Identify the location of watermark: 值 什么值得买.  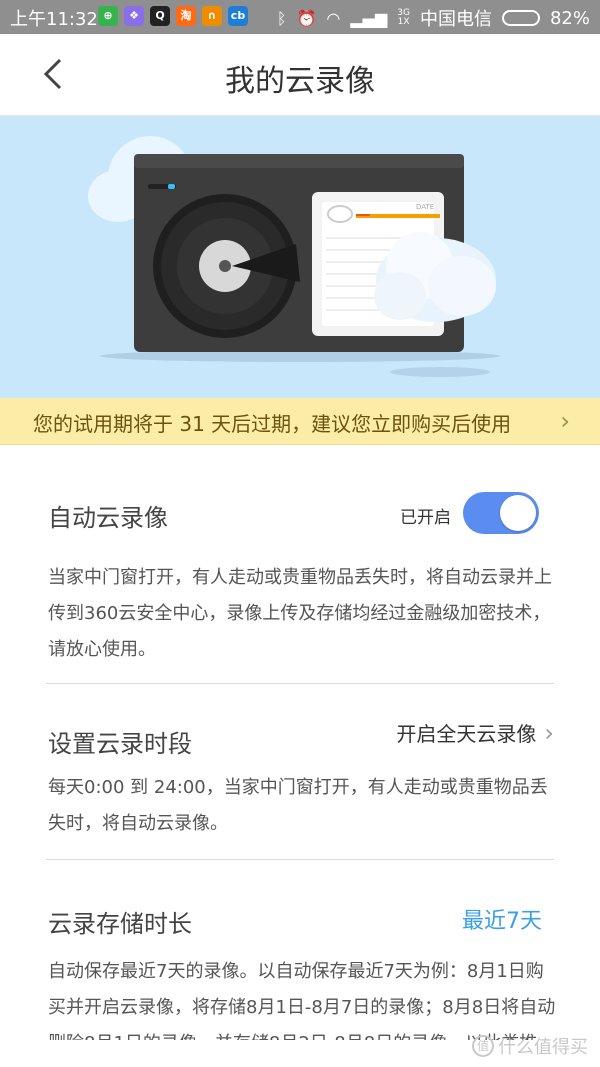
(530, 1046).